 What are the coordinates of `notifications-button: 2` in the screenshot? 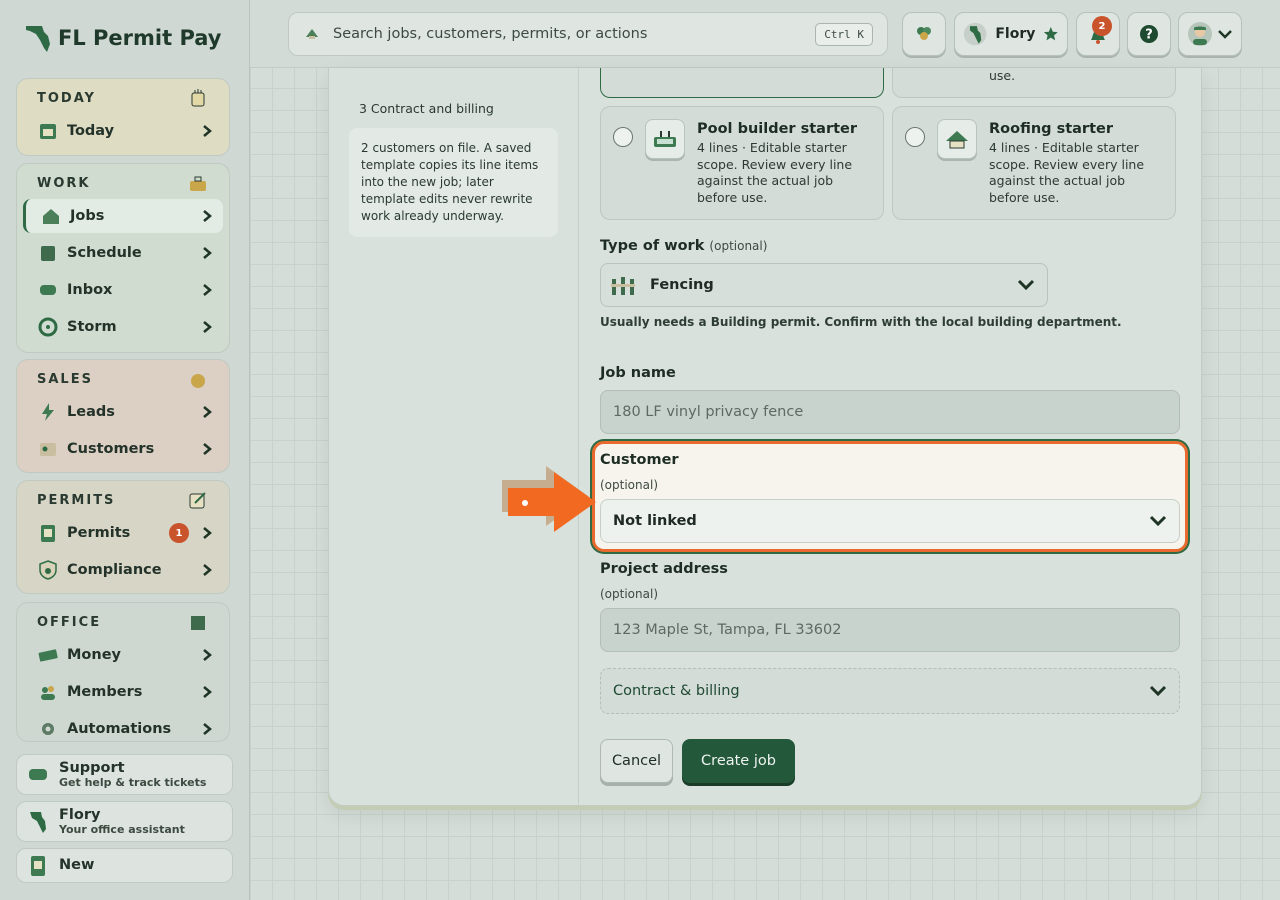 It's located at (1098, 34).